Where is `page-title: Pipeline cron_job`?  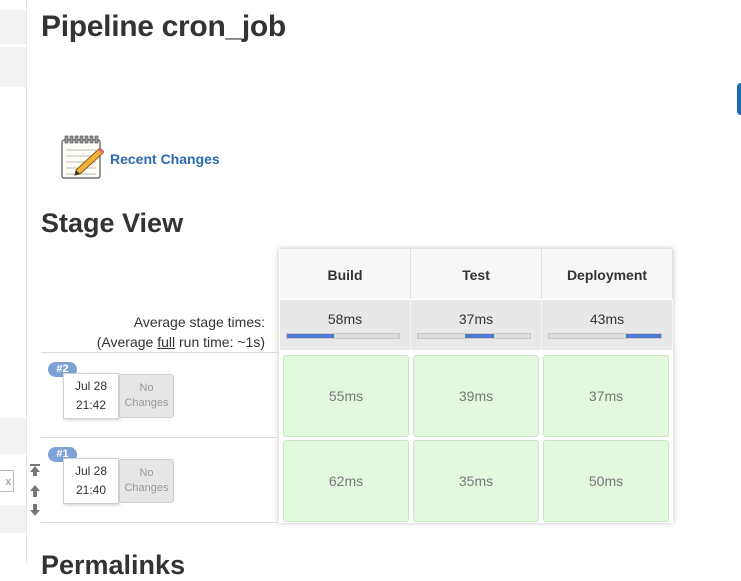 page-title: Pipeline cron_job is located at coordinates (163, 26).